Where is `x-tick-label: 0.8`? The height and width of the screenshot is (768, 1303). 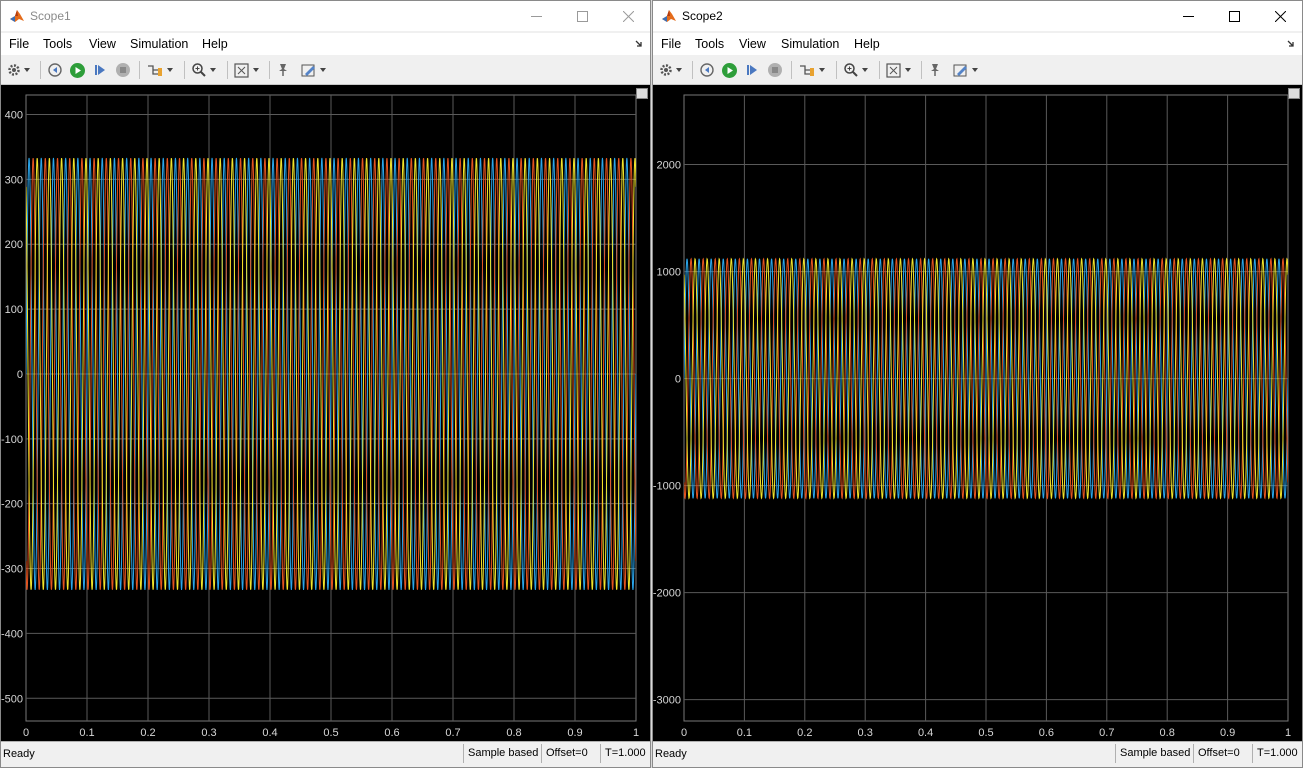
x-tick-label: 0.8 is located at coordinates (1167, 733).